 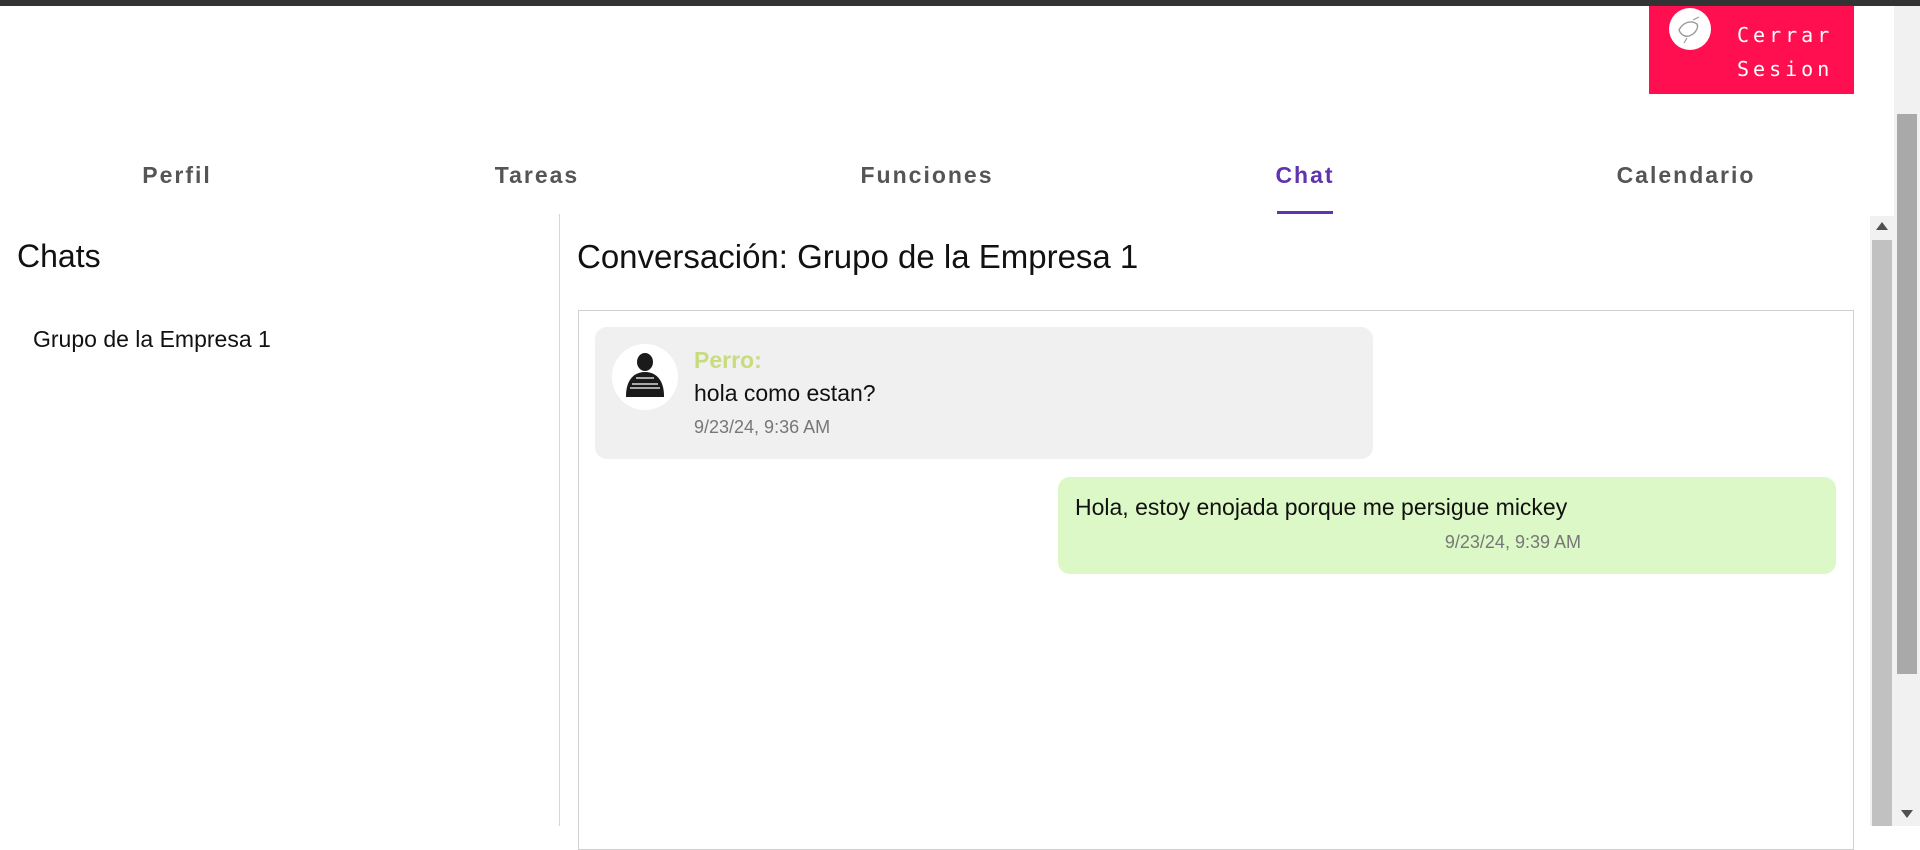 What do you see at coordinates (1512, 542) in the screenshot?
I see `message-time: 9/23/24, 9:39 AM` at bounding box center [1512, 542].